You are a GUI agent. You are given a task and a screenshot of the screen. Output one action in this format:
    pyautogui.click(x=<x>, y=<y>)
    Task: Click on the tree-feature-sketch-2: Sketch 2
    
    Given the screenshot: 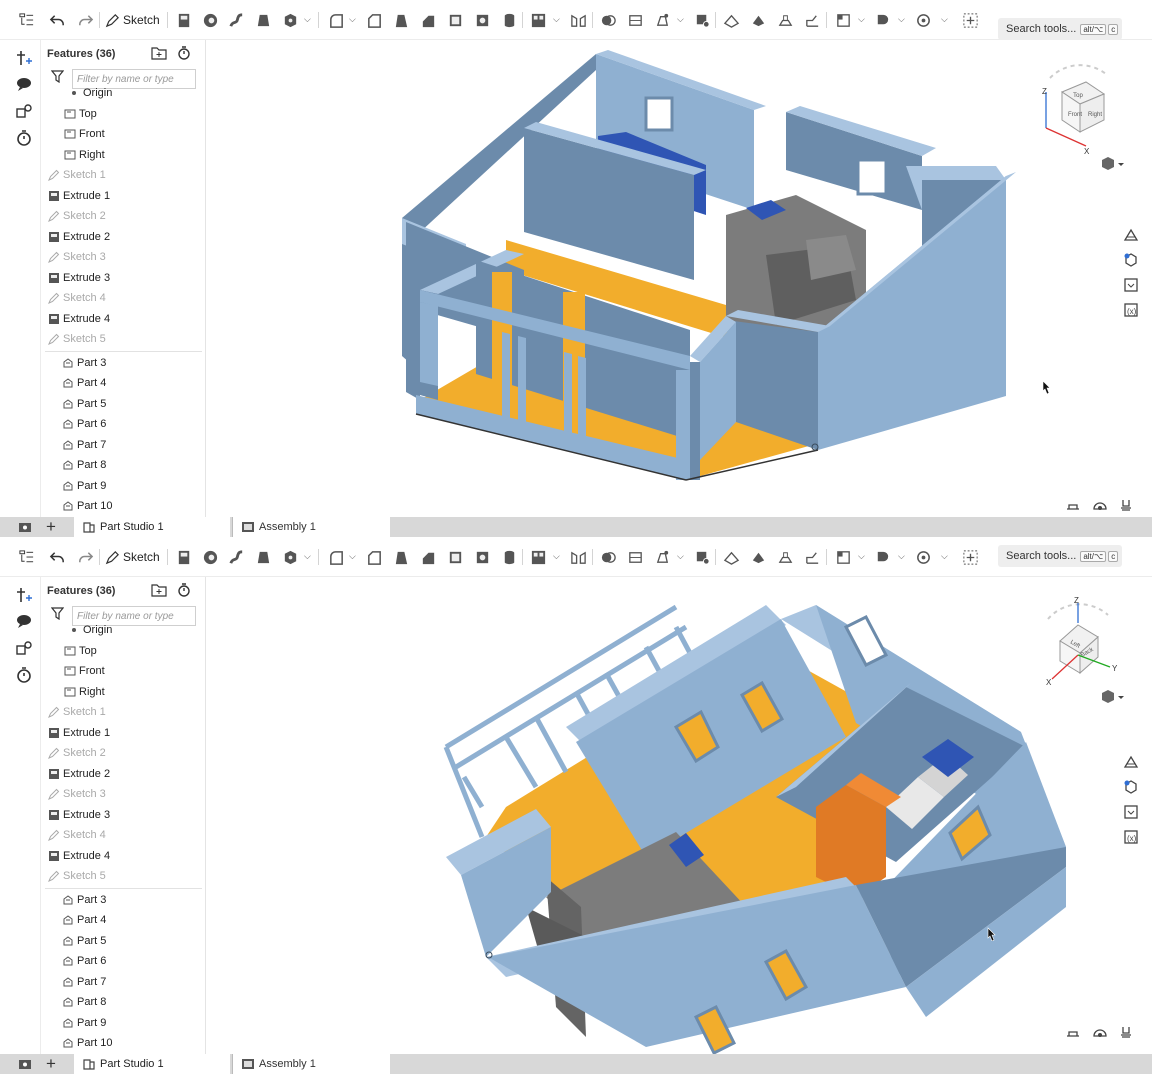 What is the action you would take?
    pyautogui.click(x=124, y=753)
    